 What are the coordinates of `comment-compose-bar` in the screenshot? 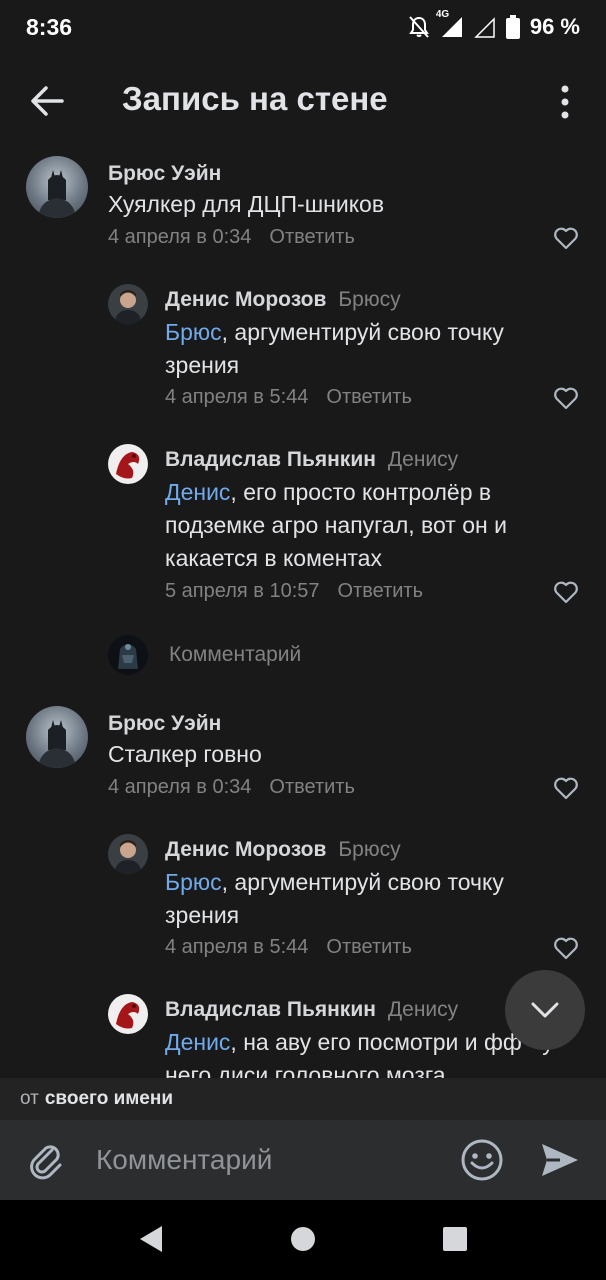 It's located at (303, 1160).